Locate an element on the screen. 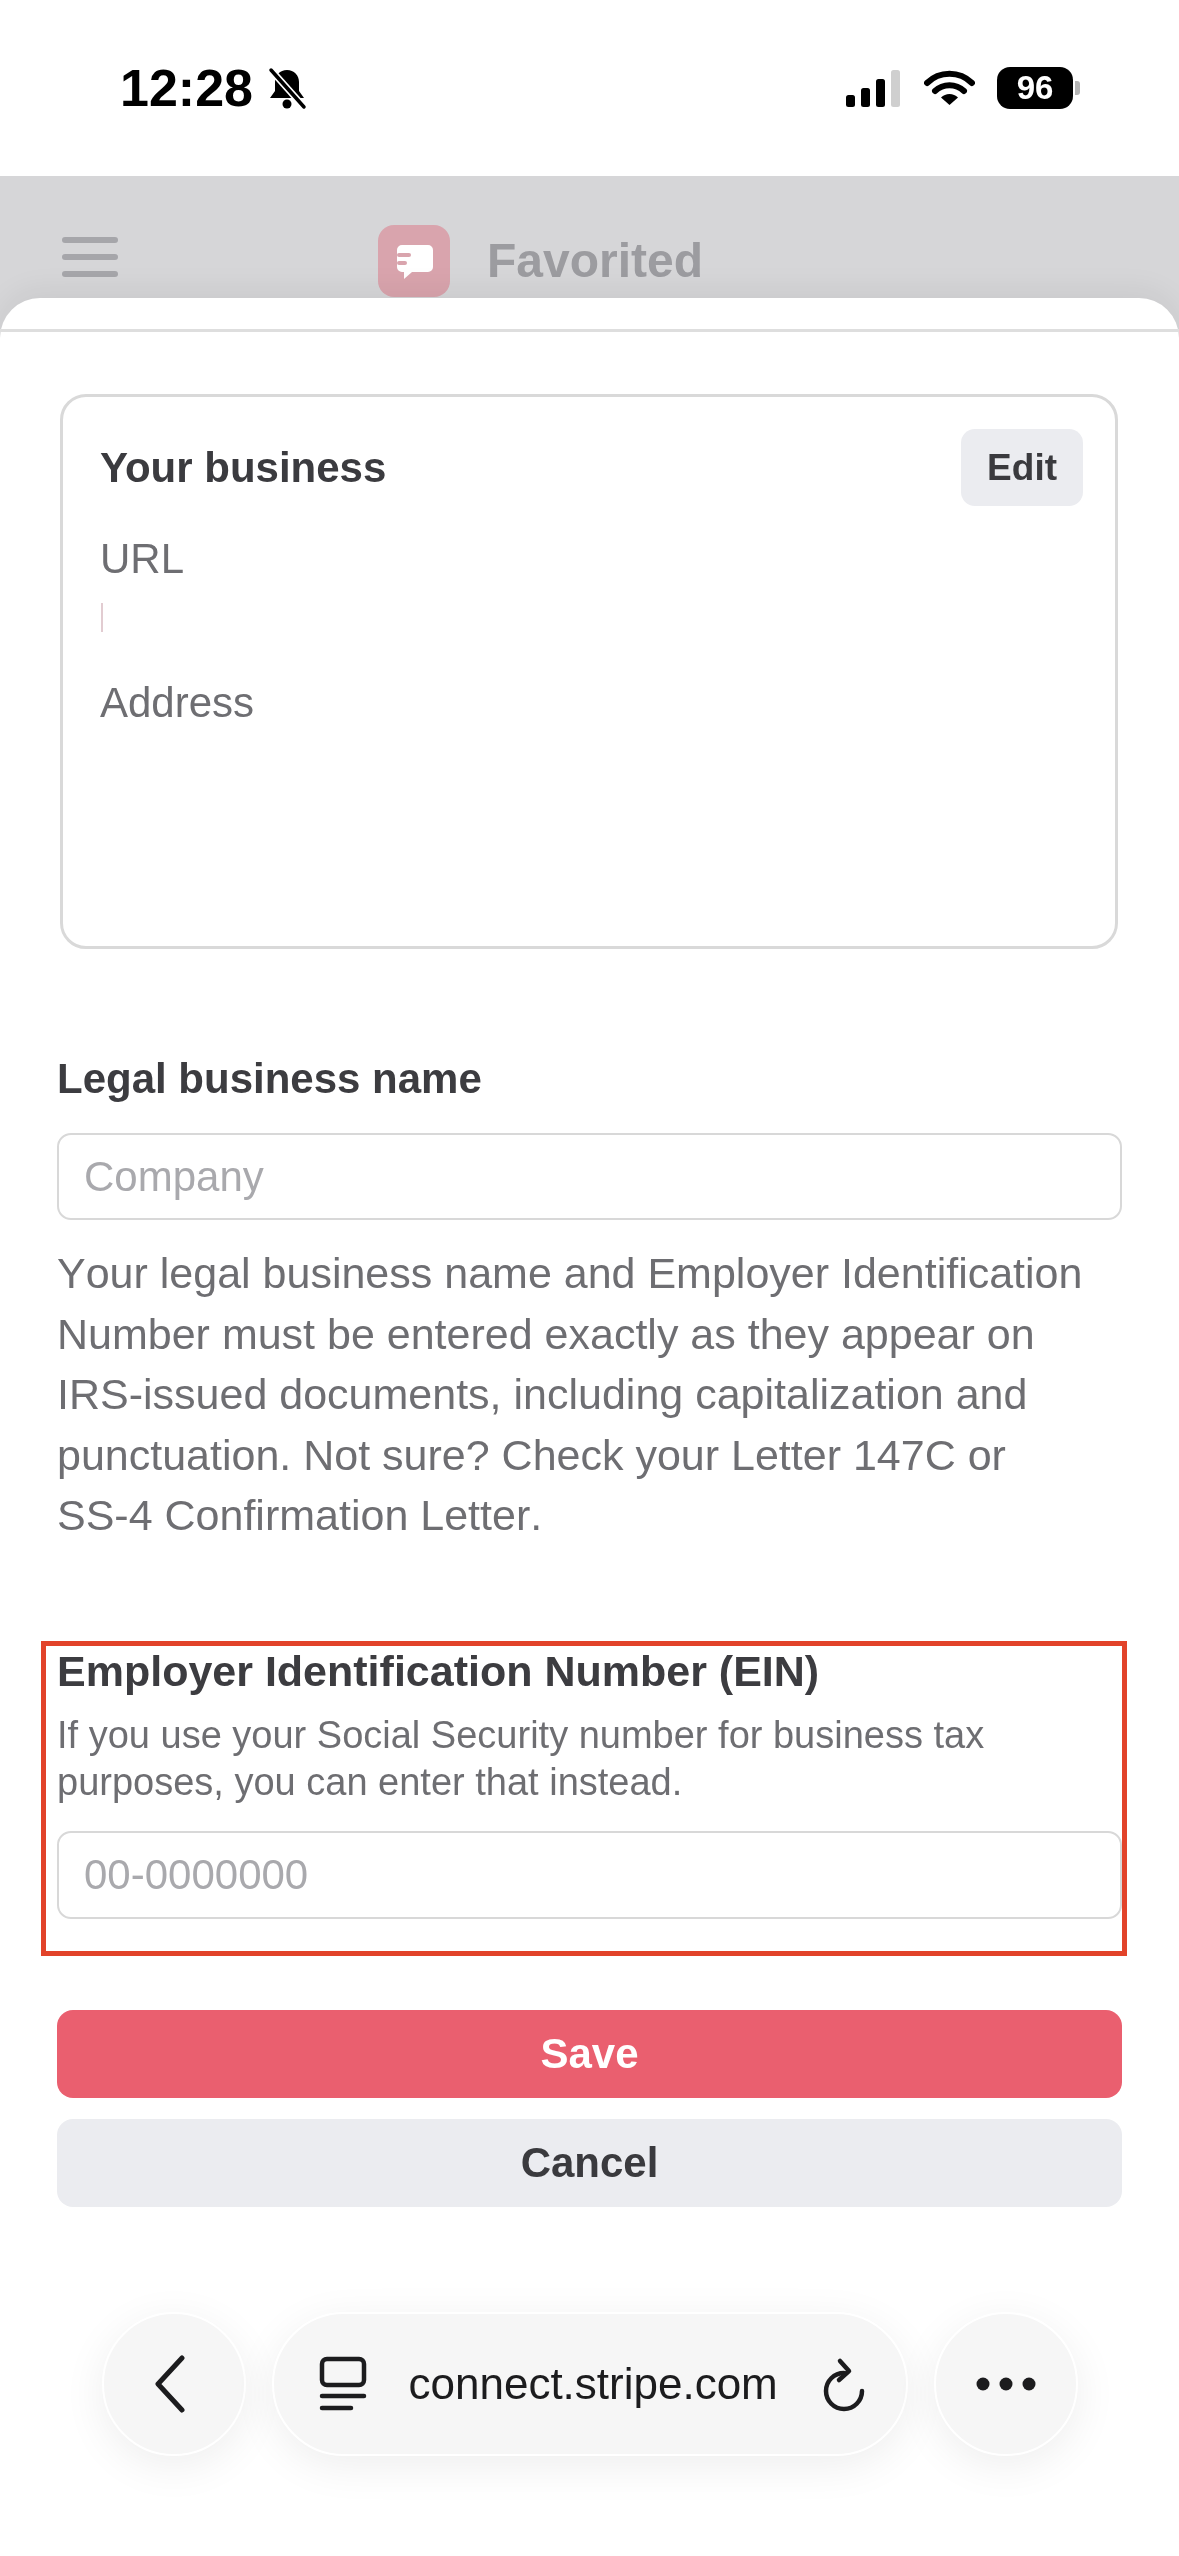 This screenshot has height=2556, width=1179. field-label: Legal business name is located at coordinates (270, 1079).